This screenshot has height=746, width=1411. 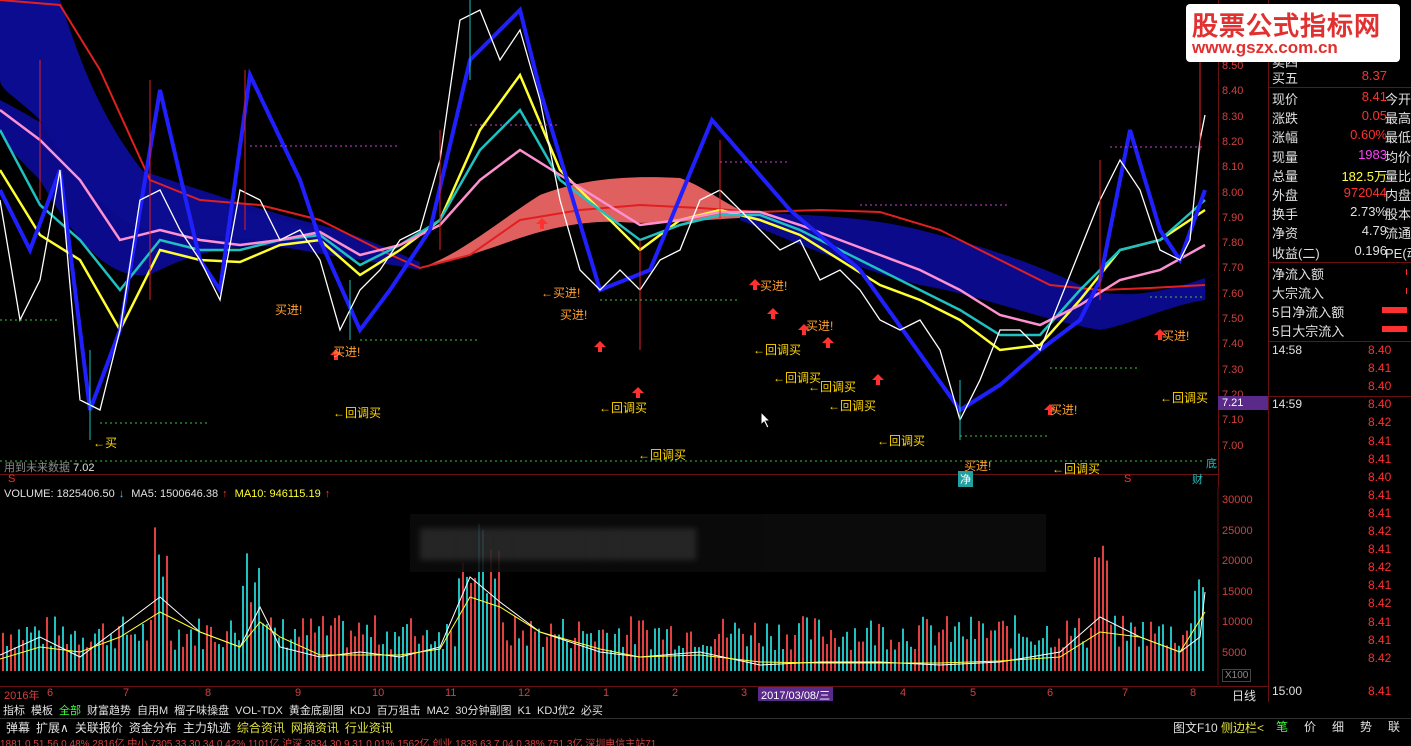 What do you see at coordinates (483, 710) in the screenshot?
I see `indicator-tab: 30分钟副图` at bounding box center [483, 710].